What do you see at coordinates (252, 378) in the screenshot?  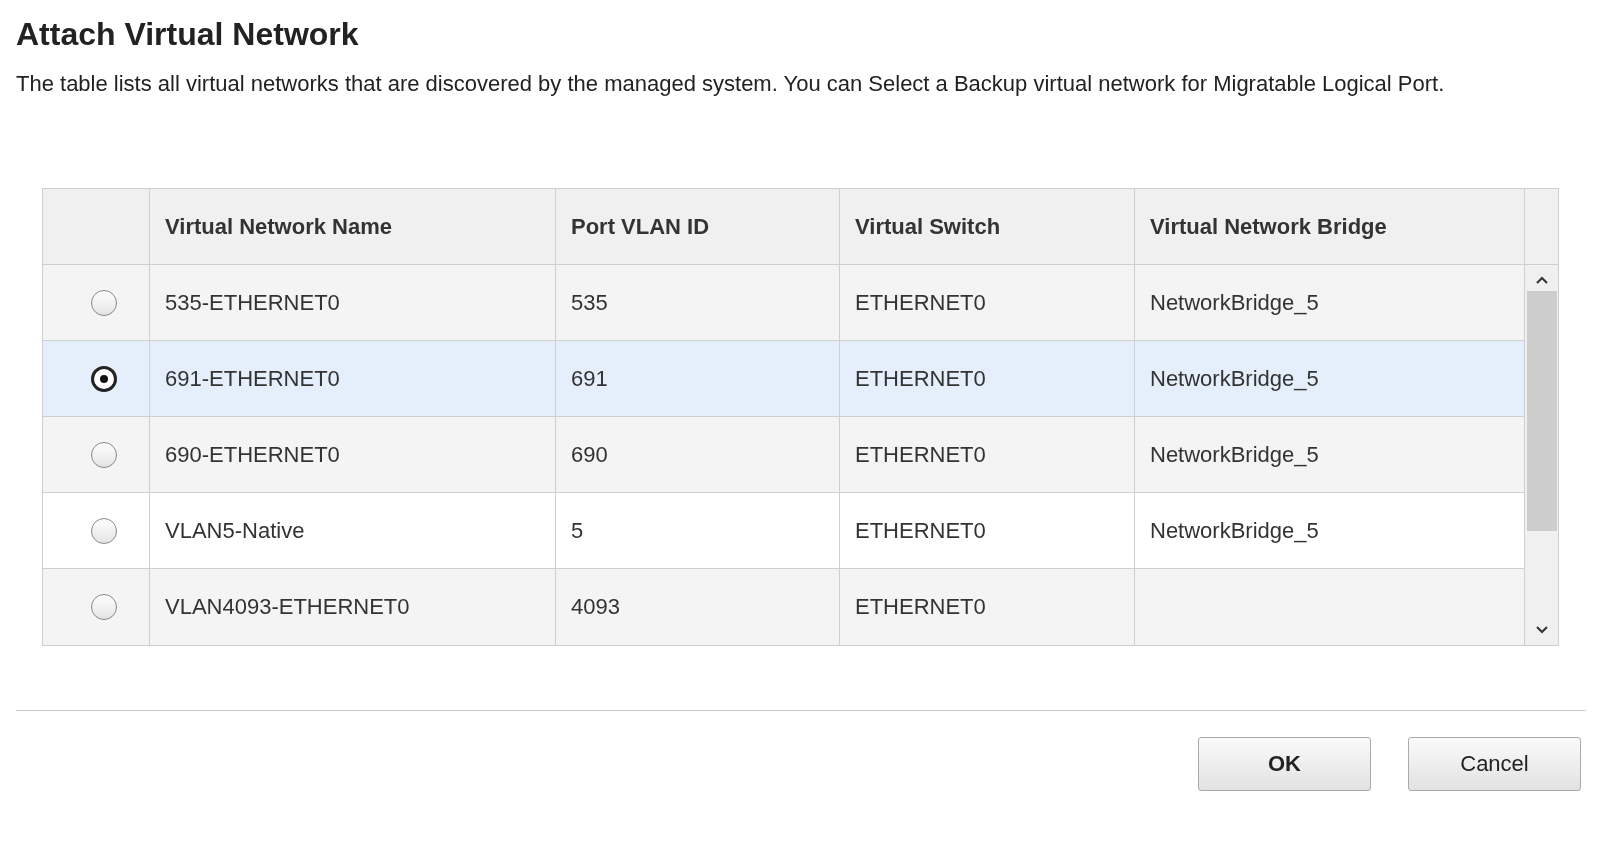 I see `table-cell: 691-ETHERNET0` at bounding box center [252, 378].